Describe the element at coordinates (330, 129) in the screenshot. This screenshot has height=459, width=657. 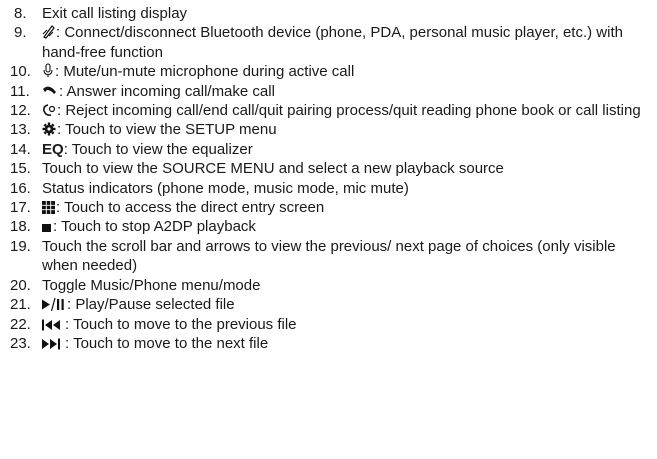
I see `list-item: 13. : Touch to view the SETUP menu` at that location.